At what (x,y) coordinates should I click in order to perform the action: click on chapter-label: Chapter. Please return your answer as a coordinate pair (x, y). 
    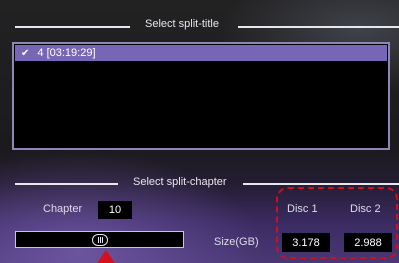
    Looking at the image, I should click on (63, 209).